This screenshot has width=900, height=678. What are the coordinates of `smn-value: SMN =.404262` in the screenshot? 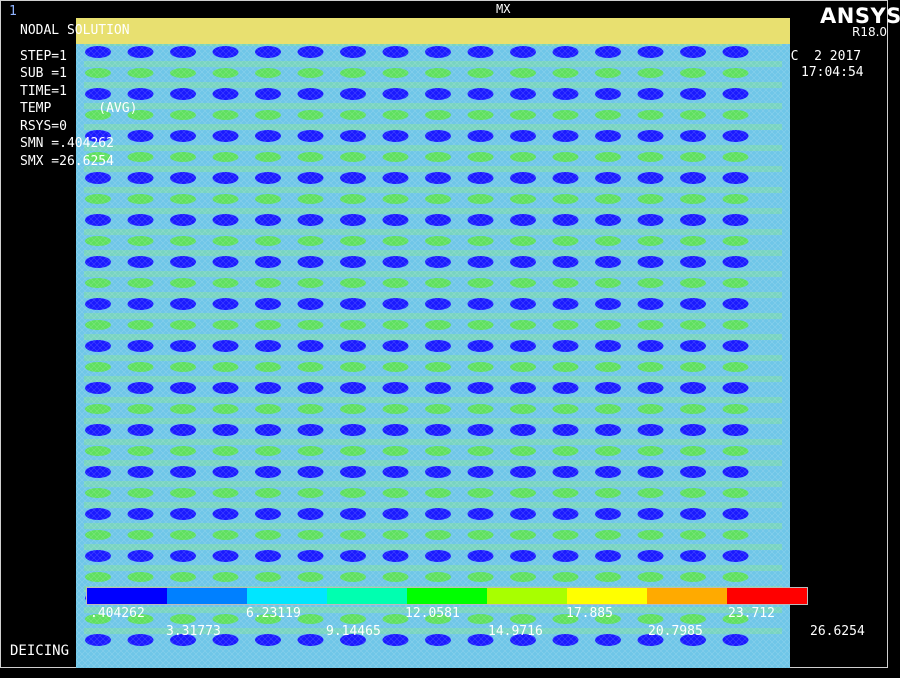 It's located at (67, 143).